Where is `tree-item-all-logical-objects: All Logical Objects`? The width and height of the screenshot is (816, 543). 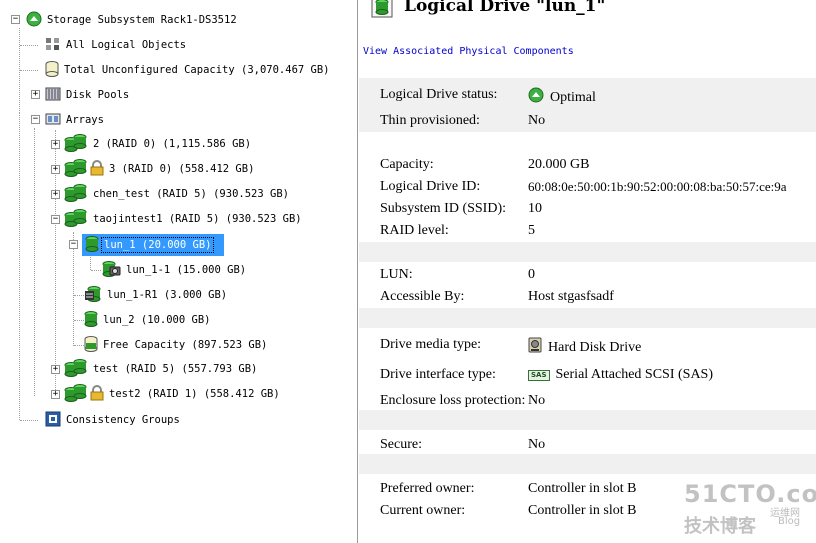 tree-item-all-logical-objects: All Logical Objects is located at coordinates (116, 45).